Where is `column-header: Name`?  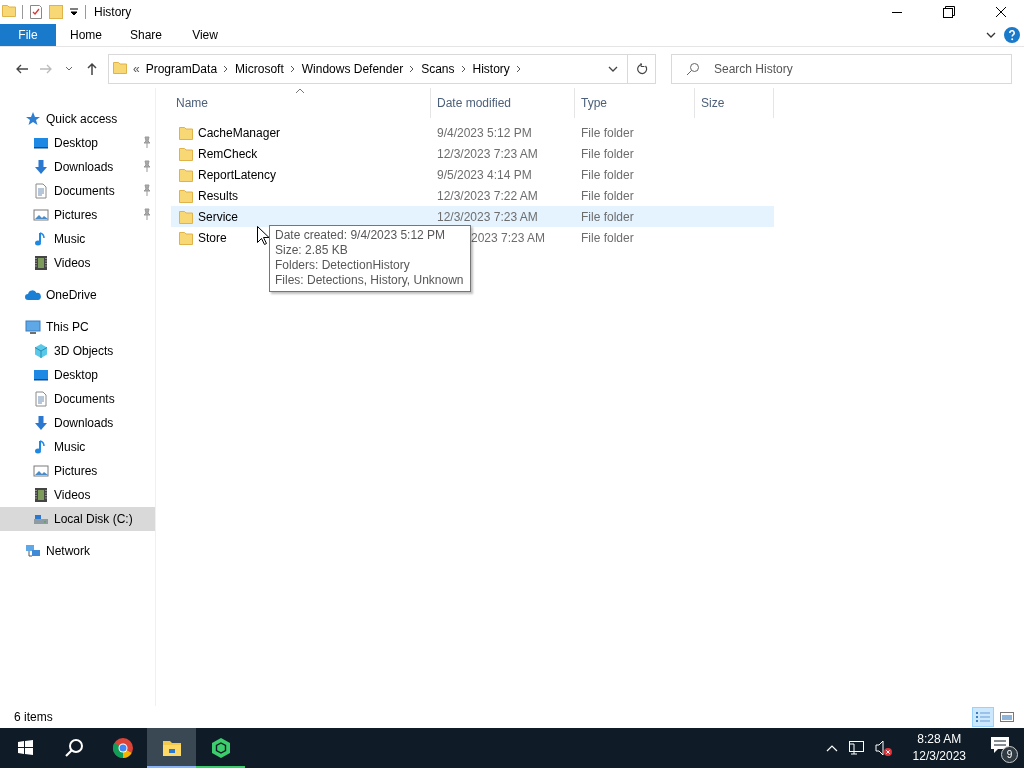
column-header: Name is located at coordinates (301, 103).